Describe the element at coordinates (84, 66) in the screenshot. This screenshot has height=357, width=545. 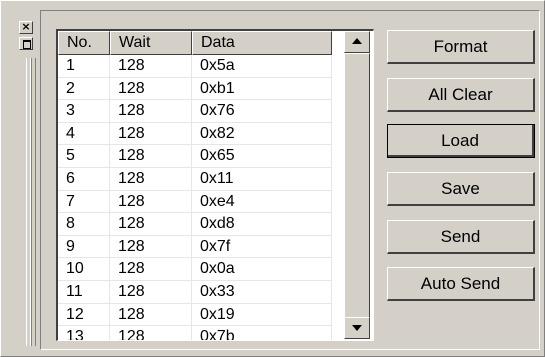
I see `cell-no: 1` at that location.